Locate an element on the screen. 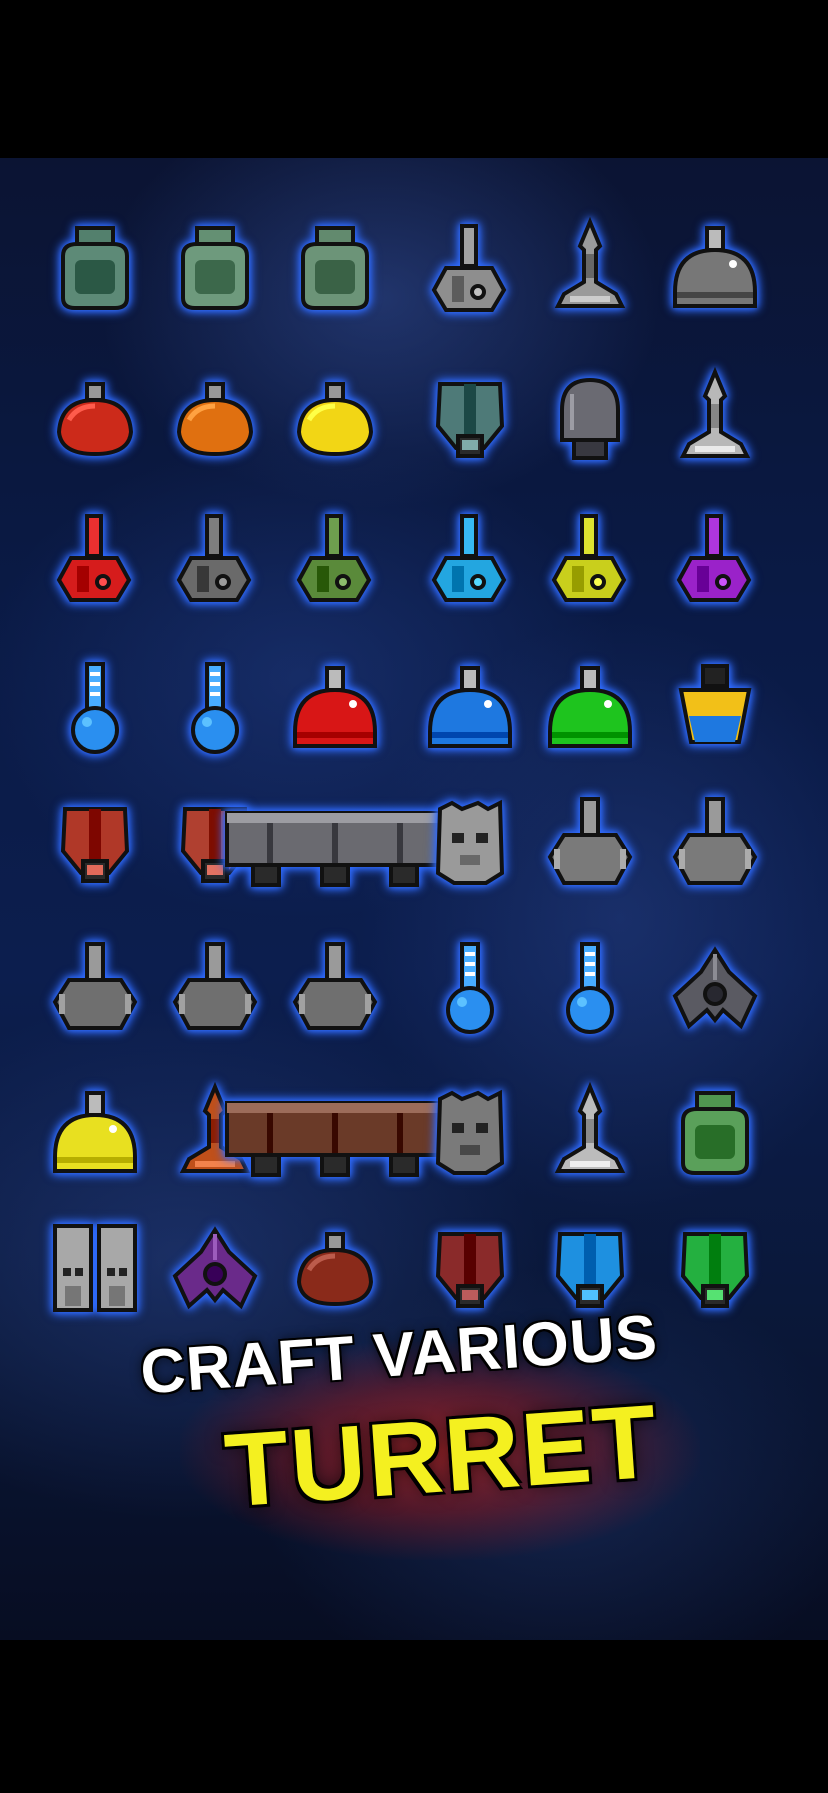 This screenshot has width=828, height=1793. winged-turret-icon is located at coordinates (715, 988).